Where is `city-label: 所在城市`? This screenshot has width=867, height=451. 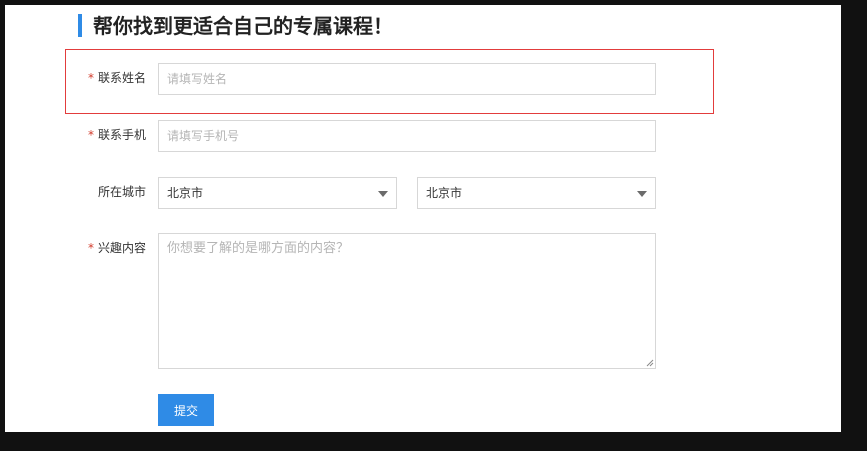 city-label: 所在城市 is located at coordinates (86, 192).